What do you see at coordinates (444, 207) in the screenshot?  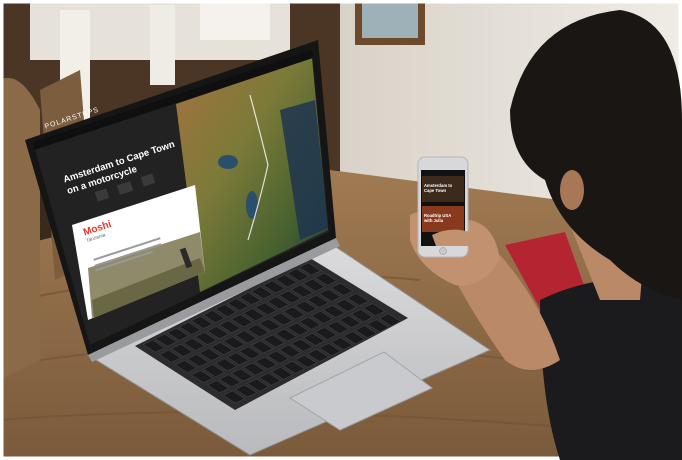 I see `phone` at bounding box center [444, 207].